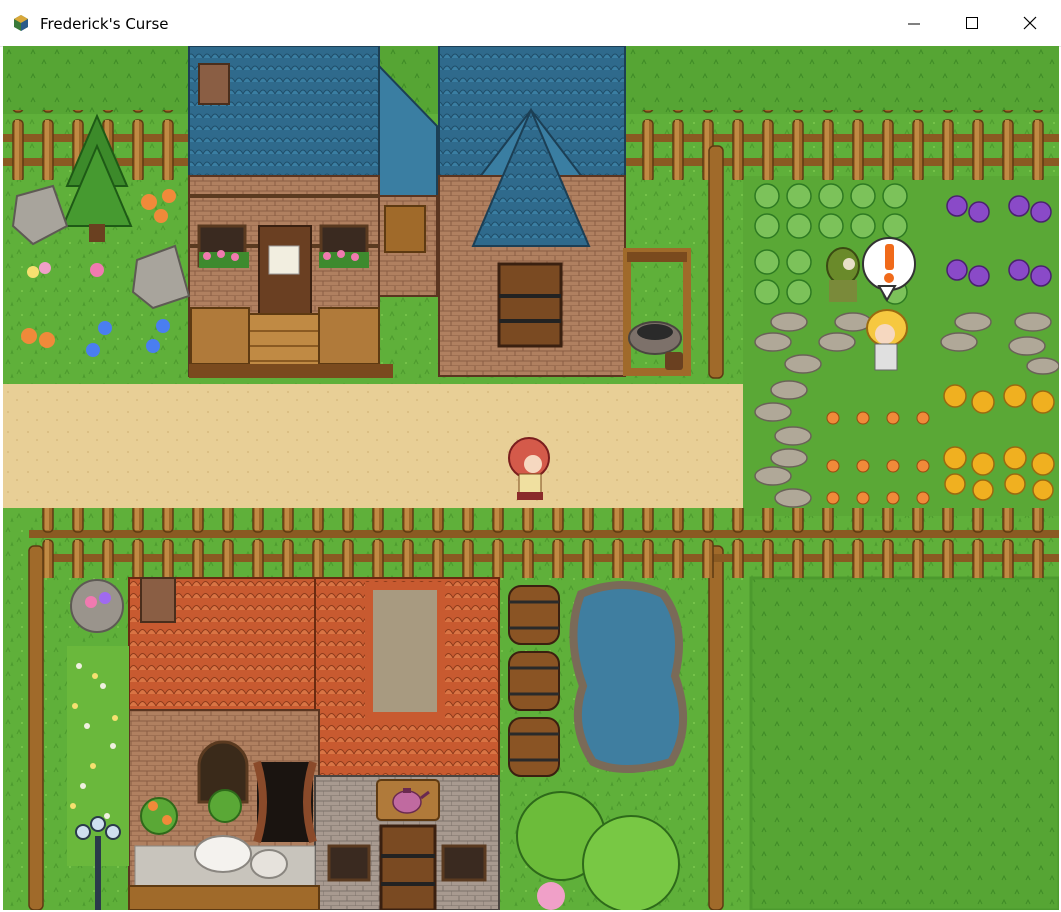  I want to click on barrels, so click(534, 681).